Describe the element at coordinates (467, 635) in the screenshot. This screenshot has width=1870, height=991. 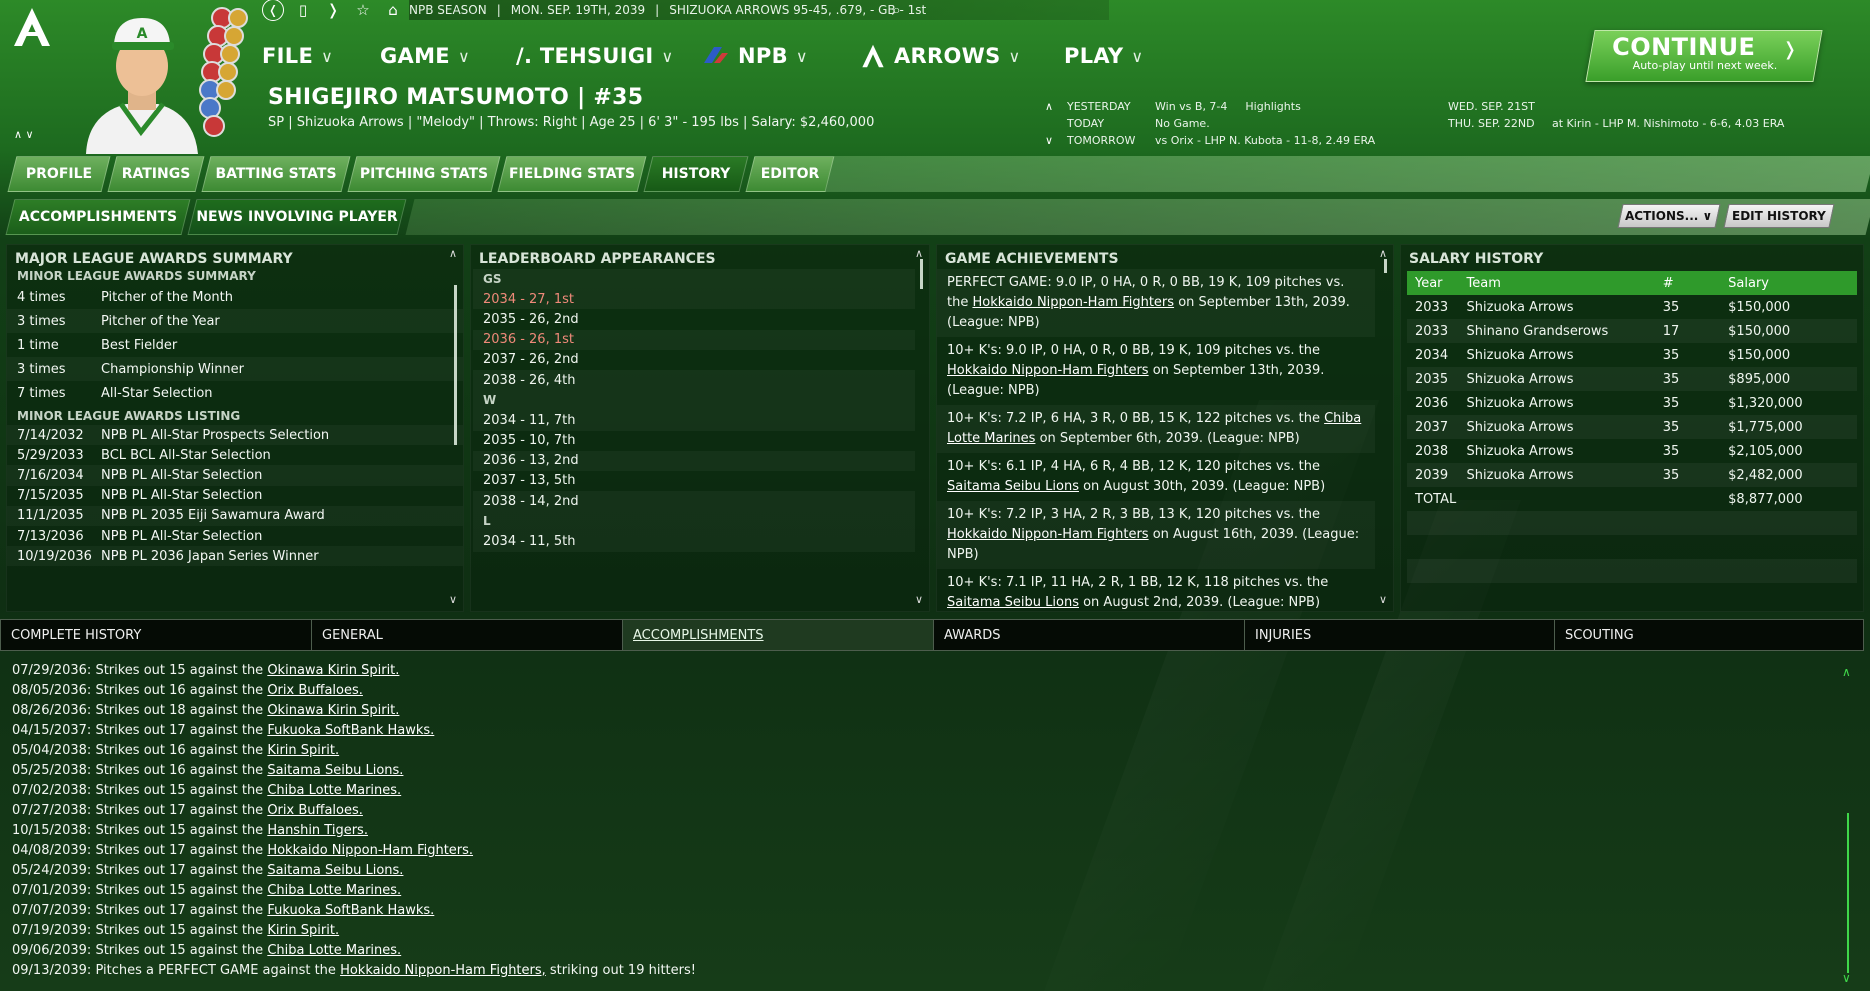
I see `btab-general: GENERAL` at that location.